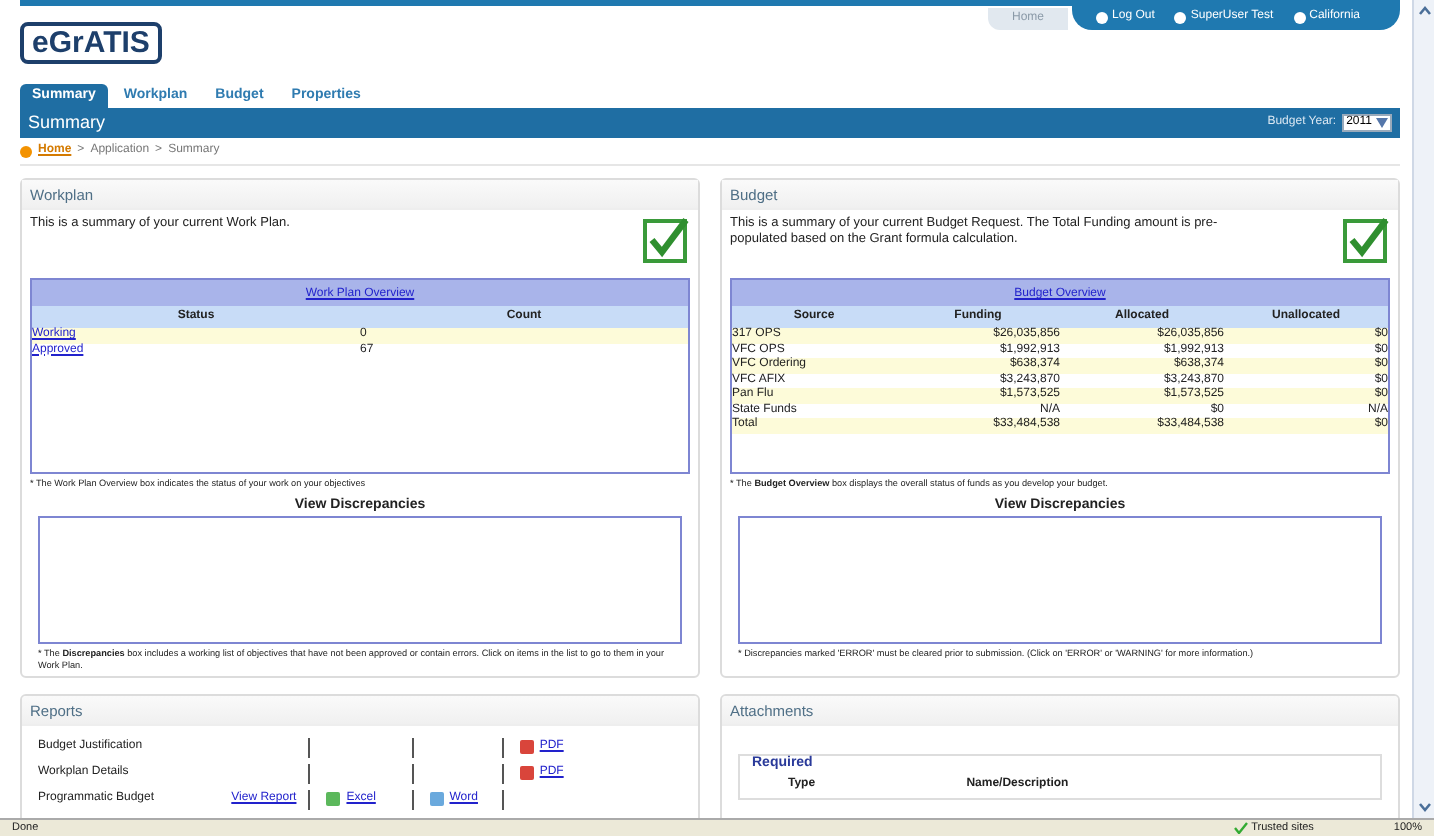 The height and width of the screenshot is (836, 1434). Describe the element at coordinates (333, 799) in the screenshot. I see `spreadsheet-icon` at that location.